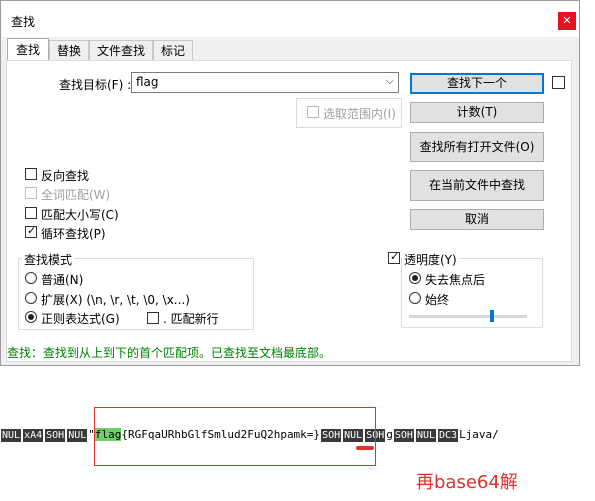  What do you see at coordinates (448, 435) in the screenshot?
I see `control-char: DC3` at bounding box center [448, 435].